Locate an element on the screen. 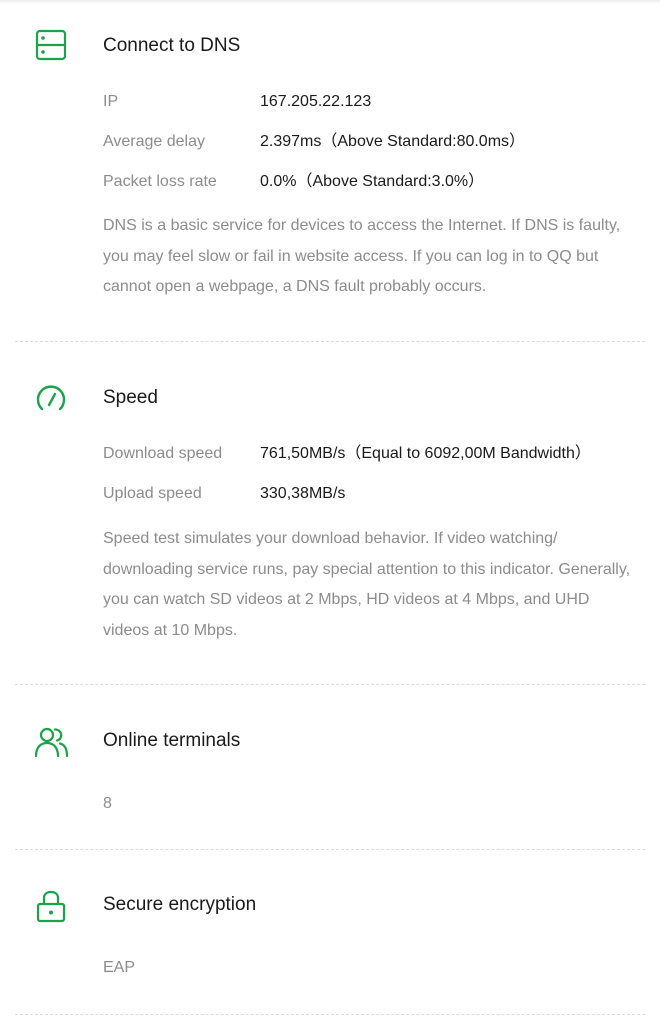 The image size is (660, 1024). speed-header: Speed is located at coordinates (330, 398).